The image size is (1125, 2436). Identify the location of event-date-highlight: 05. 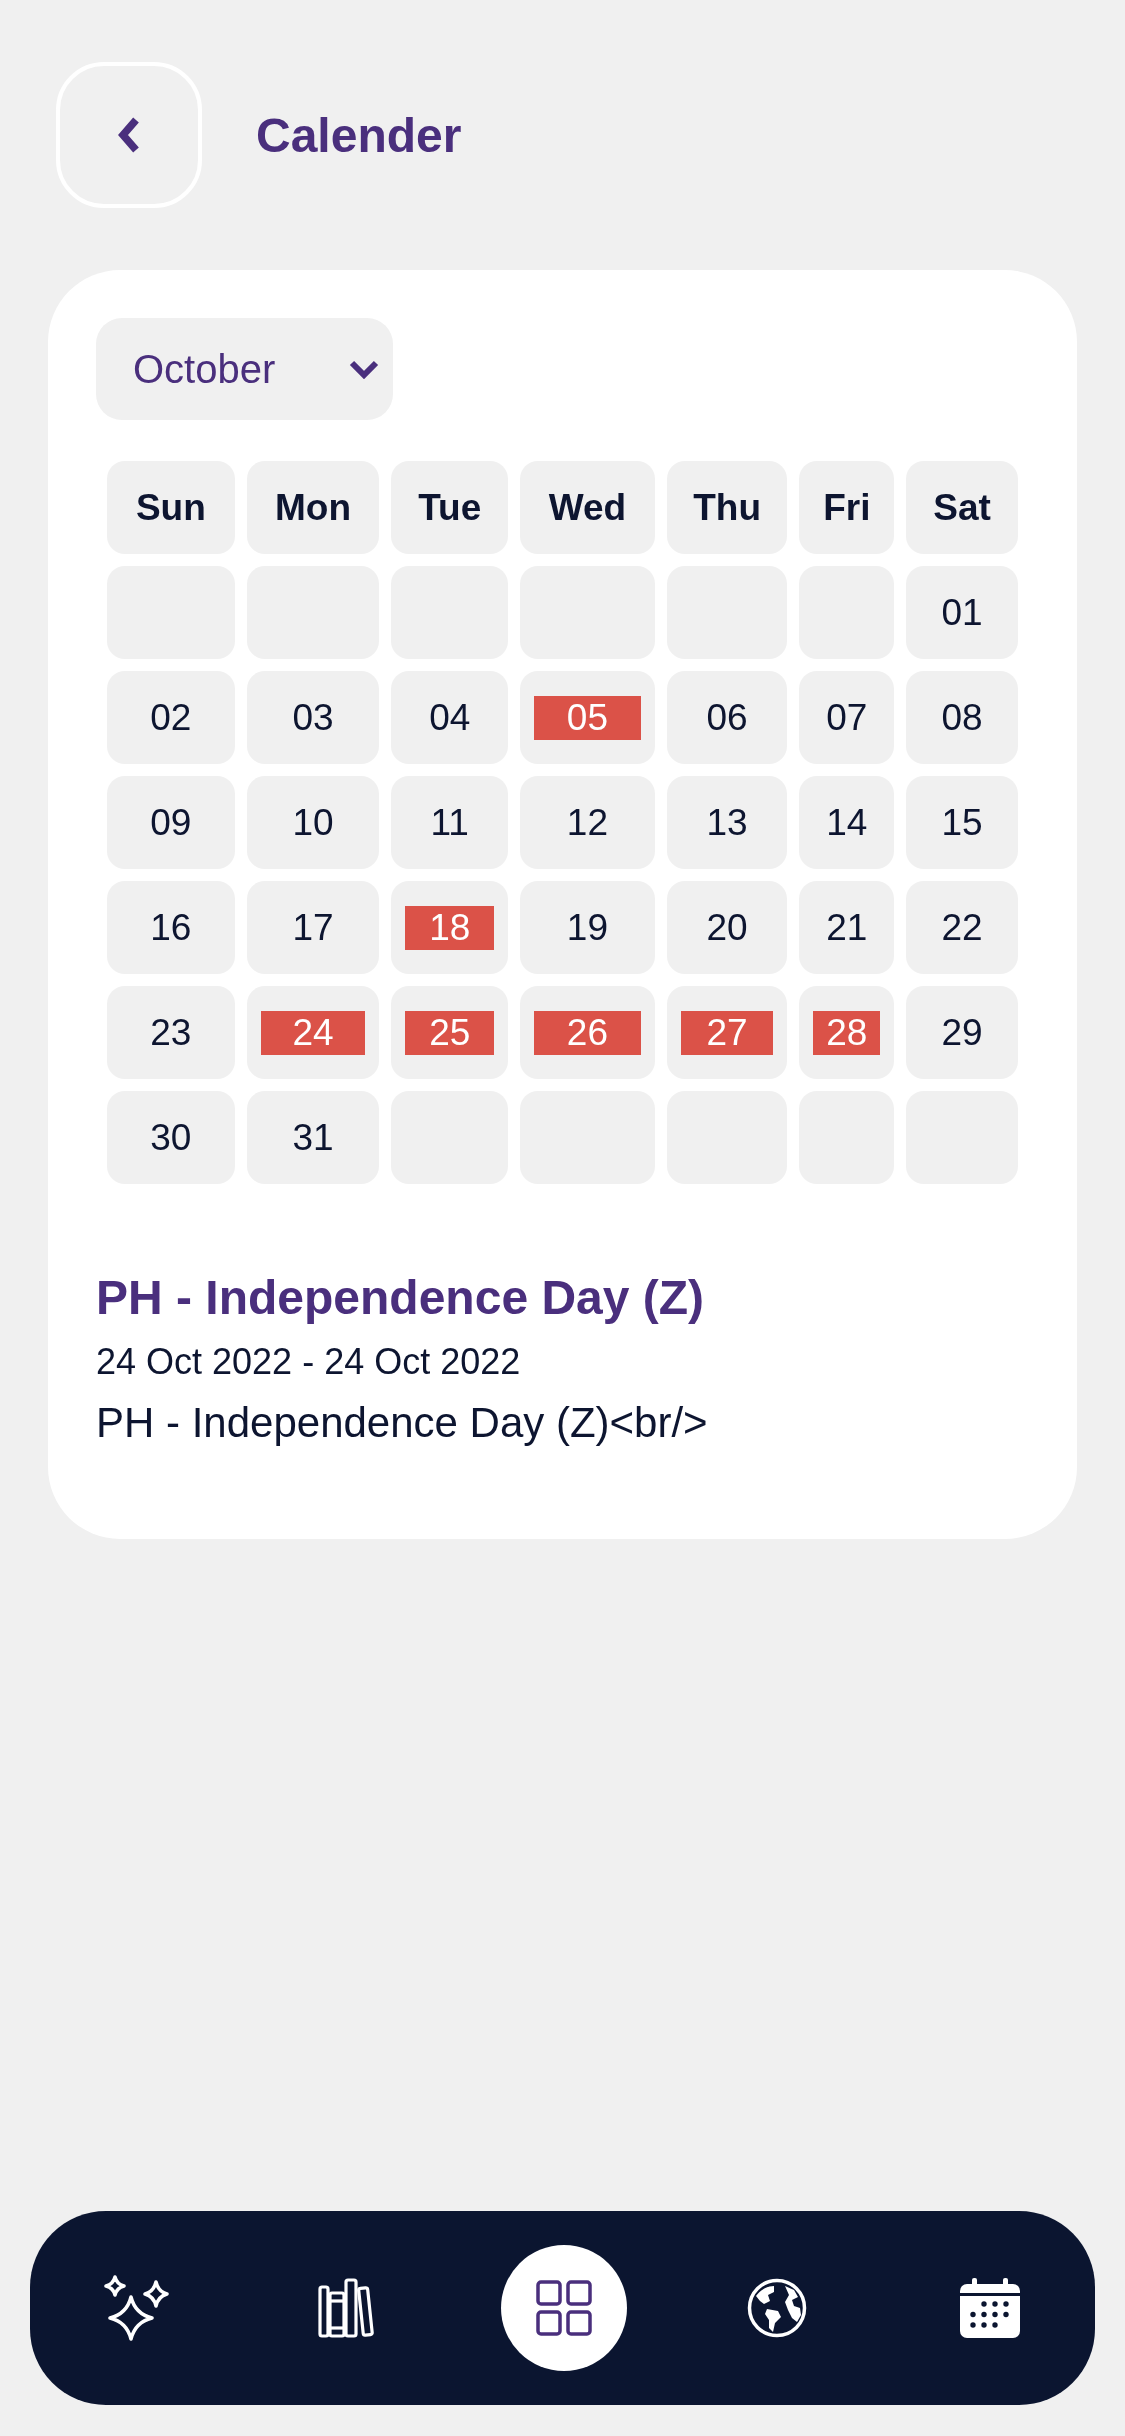
(587, 717).